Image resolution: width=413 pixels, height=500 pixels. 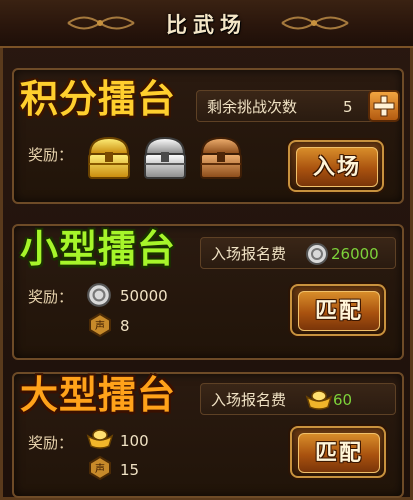 I want to click on large-match-label: 匹配, so click(x=339, y=453).